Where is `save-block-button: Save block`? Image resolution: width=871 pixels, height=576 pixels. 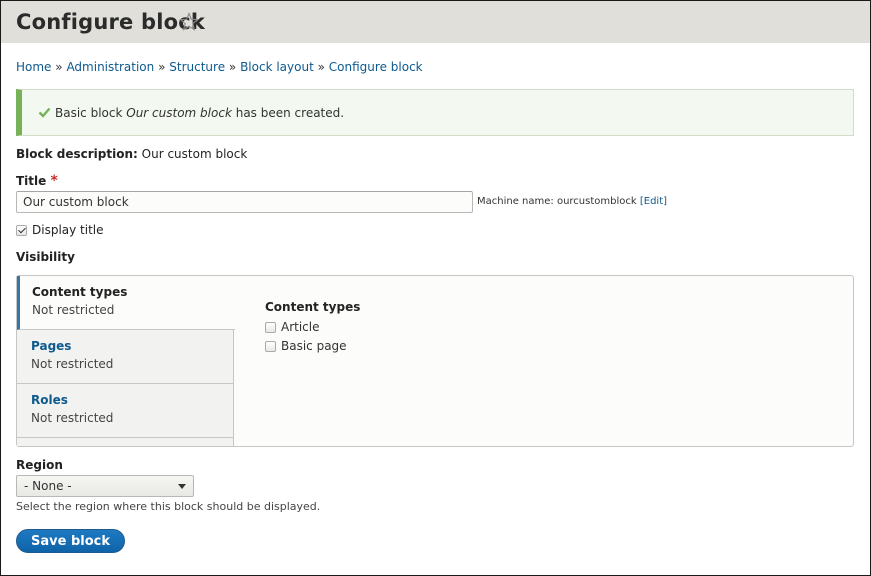 save-block-button: Save block is located at coordinates (70, 541).